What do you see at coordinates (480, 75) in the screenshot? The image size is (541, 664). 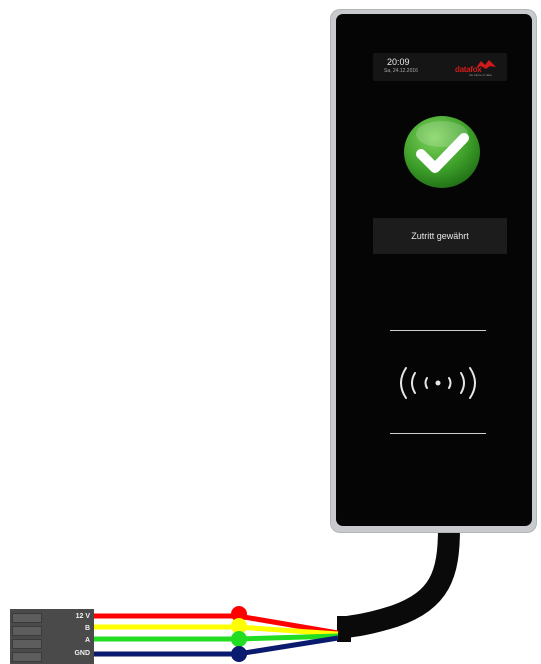 I see `logo-subtext: the future of data` at bounding box center [480, 75].